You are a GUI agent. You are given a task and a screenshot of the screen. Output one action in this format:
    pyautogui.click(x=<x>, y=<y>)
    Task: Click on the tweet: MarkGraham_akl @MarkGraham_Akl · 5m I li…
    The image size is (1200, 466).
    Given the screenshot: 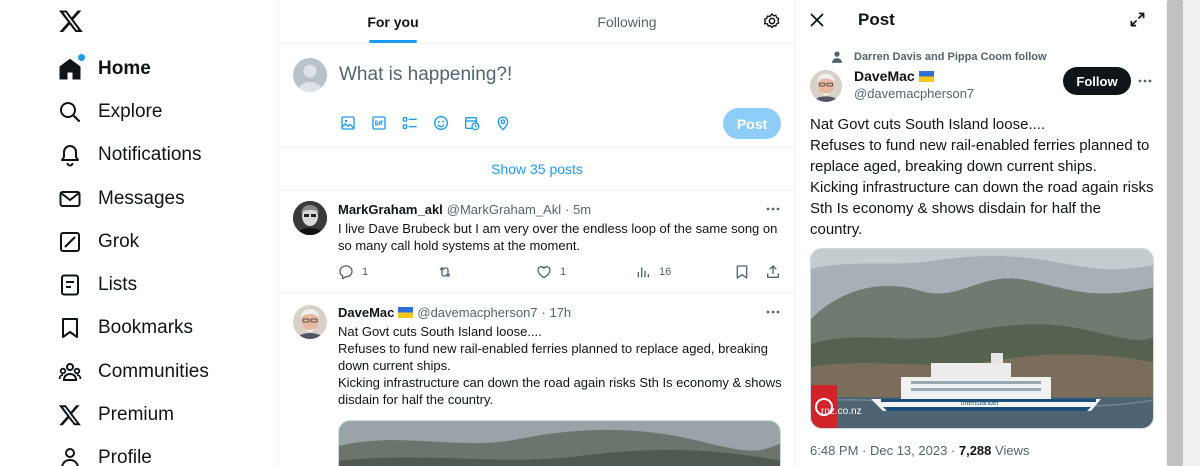 What is the action you would take?
    pyautogui.click(x=536, y=242)
    